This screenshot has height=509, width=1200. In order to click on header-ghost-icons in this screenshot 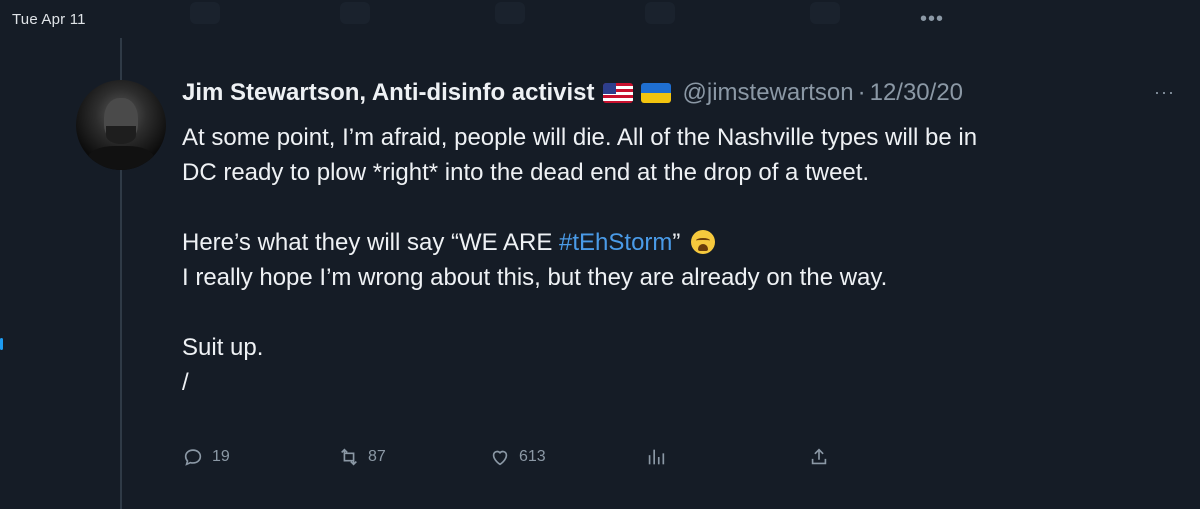, I will do `click(500, 15)`.